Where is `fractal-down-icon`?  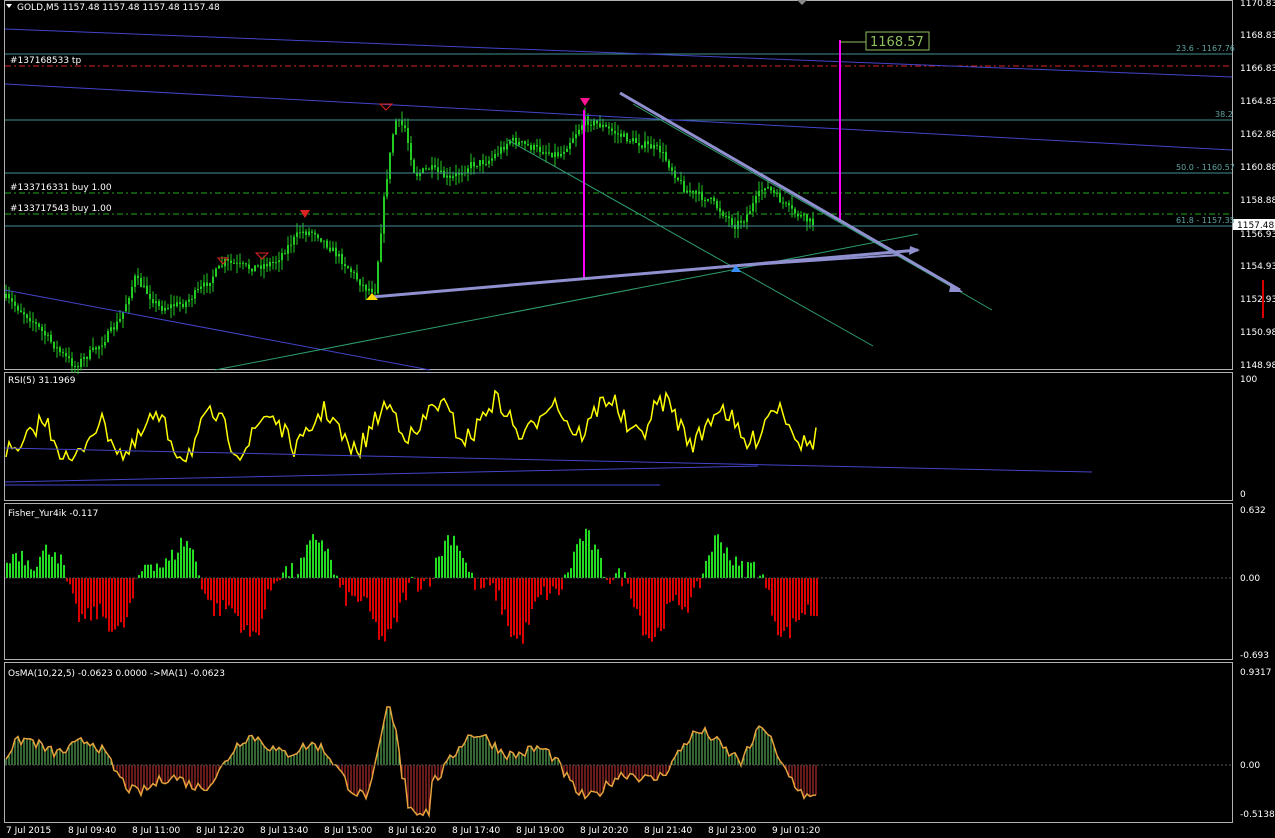
fractal-down-icon is located at coordinates (223, 261).